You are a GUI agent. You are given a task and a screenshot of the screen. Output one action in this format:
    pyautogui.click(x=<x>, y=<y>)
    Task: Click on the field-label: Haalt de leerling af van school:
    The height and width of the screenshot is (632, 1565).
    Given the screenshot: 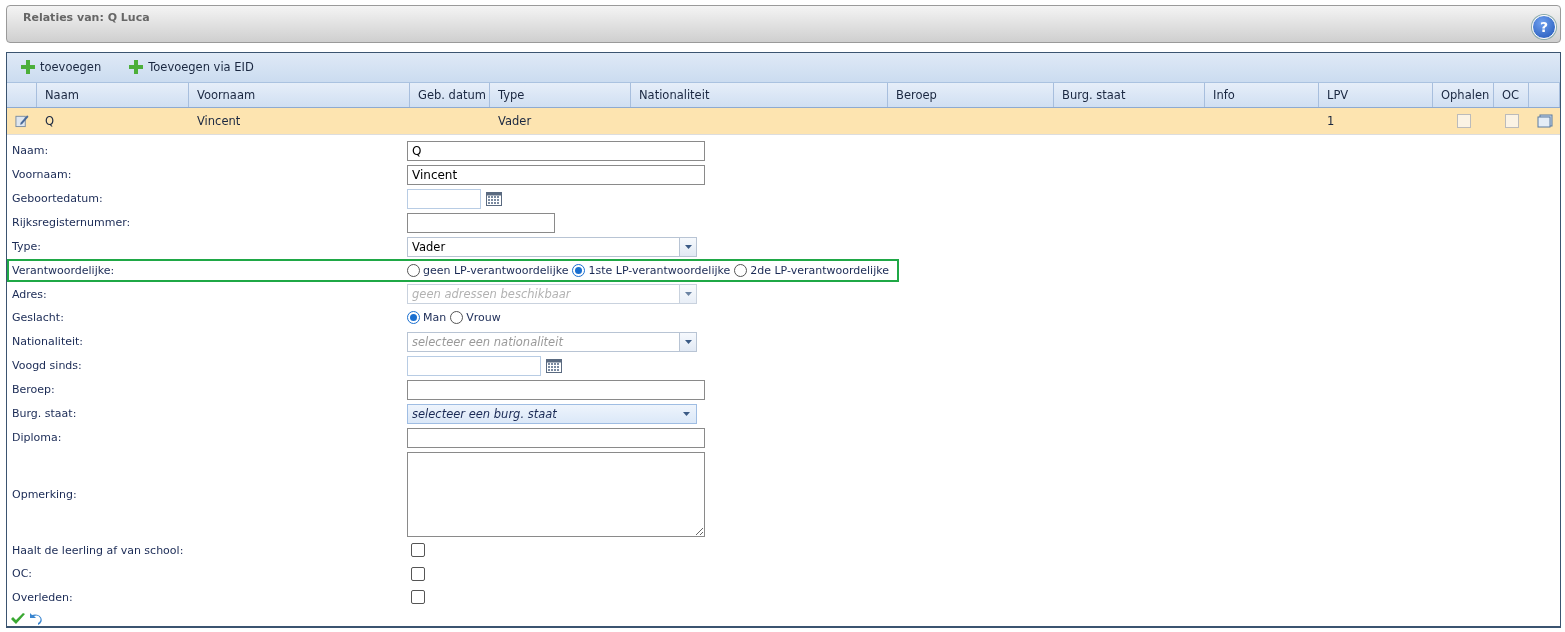 What is the action you would take?
    pyautogui.click(x=98, y=550)
    